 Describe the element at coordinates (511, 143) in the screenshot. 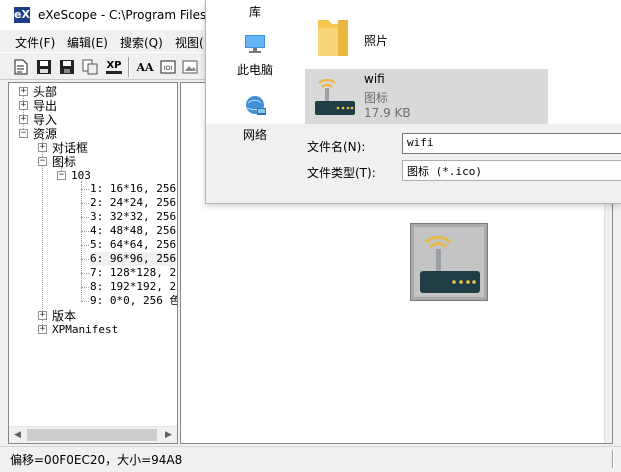

I see `filename-input: wifi` at that location.